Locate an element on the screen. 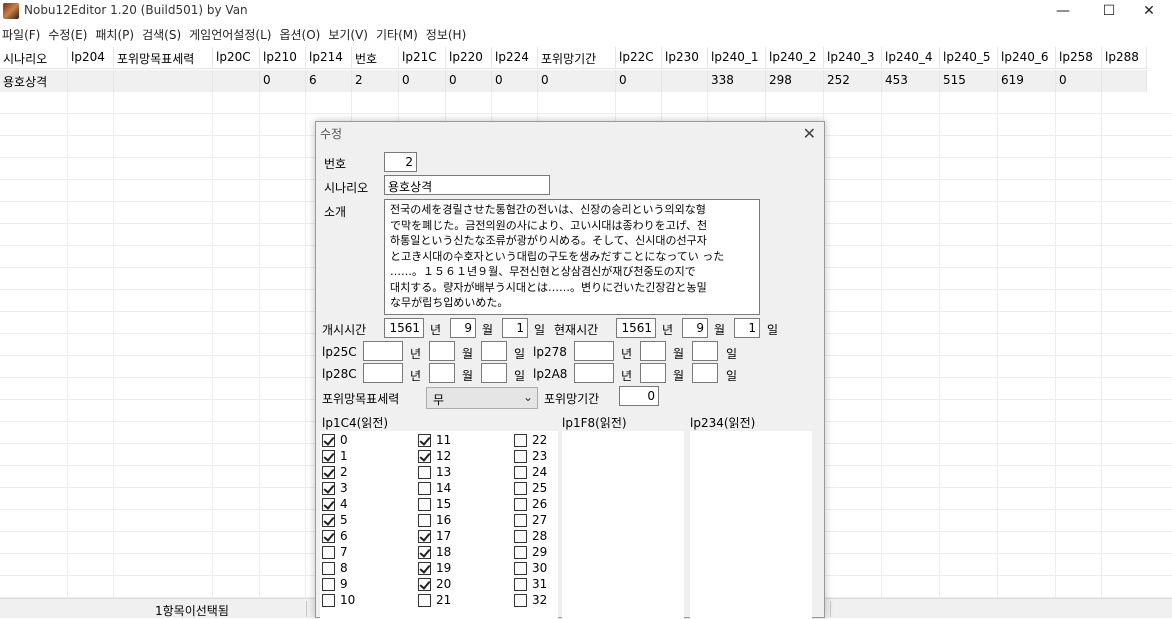  lp1c4-checkbox-25: 25 is located at coordinates (530, 488).